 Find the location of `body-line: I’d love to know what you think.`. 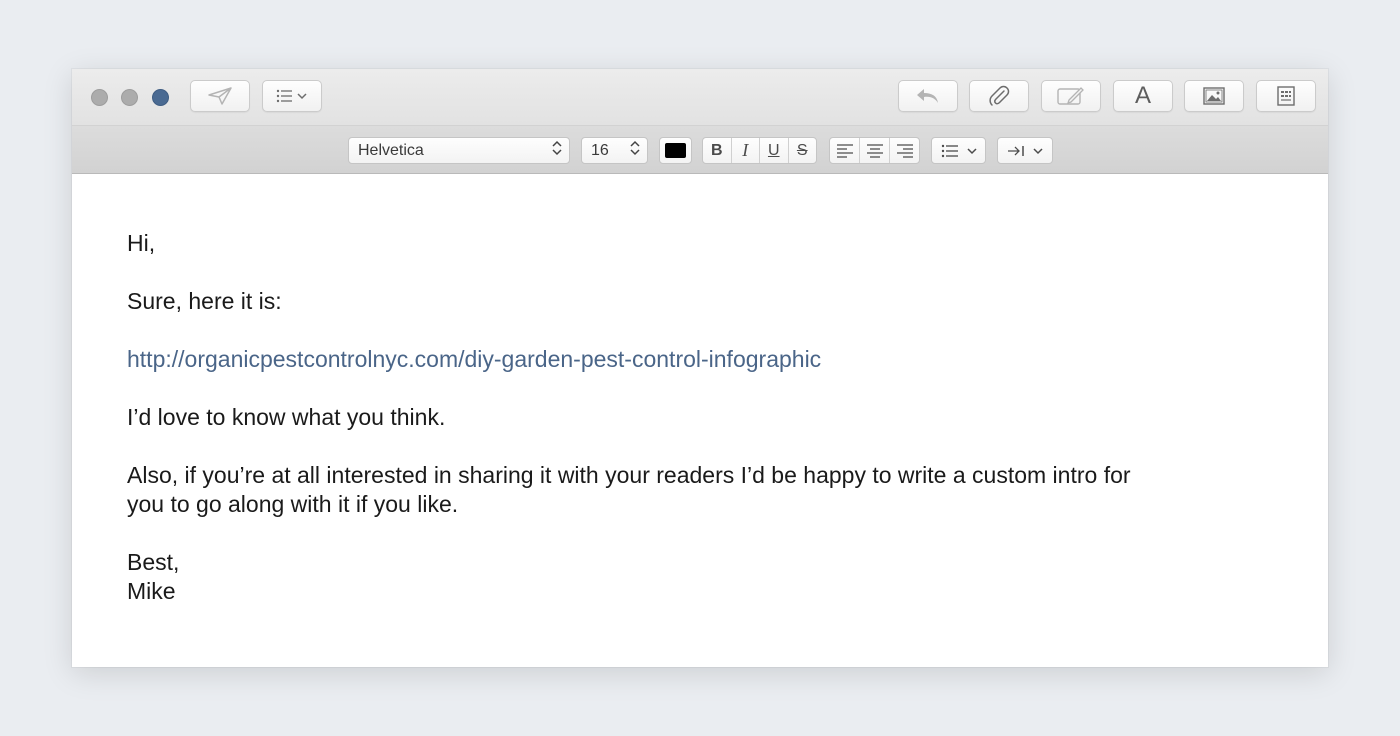

body-line: I’d love to know what you think. is located at coordinates (286, 417).